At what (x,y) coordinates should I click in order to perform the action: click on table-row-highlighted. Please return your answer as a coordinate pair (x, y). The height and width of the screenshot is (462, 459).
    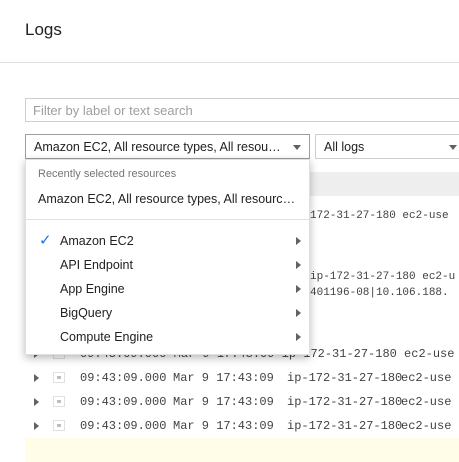
    Looking at the image, I should click on (242, 450).